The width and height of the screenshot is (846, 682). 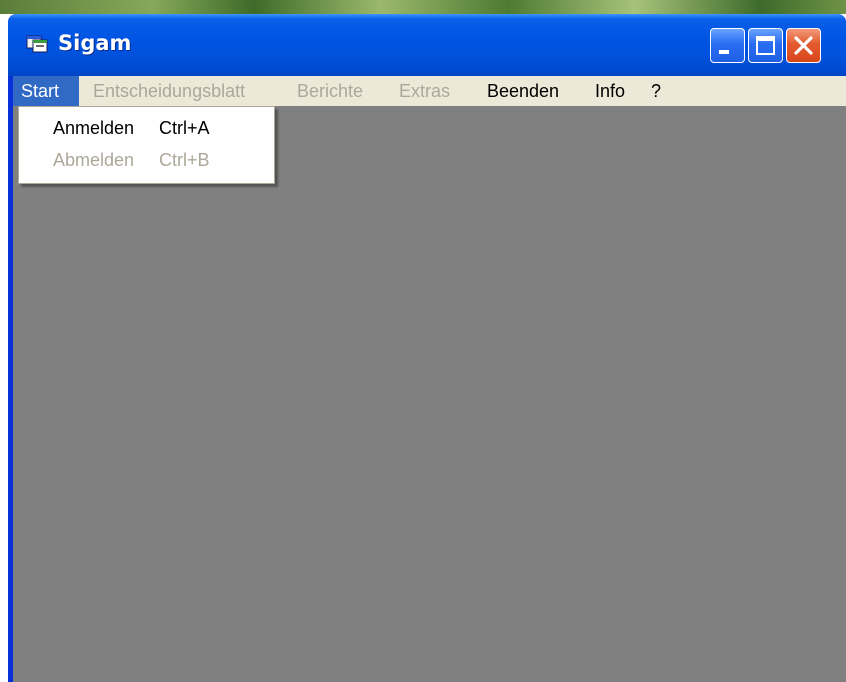 What do you see at coordinates (423, 7) in the screenshot?
I see `desktop-background` at bounding box center [423, 7].